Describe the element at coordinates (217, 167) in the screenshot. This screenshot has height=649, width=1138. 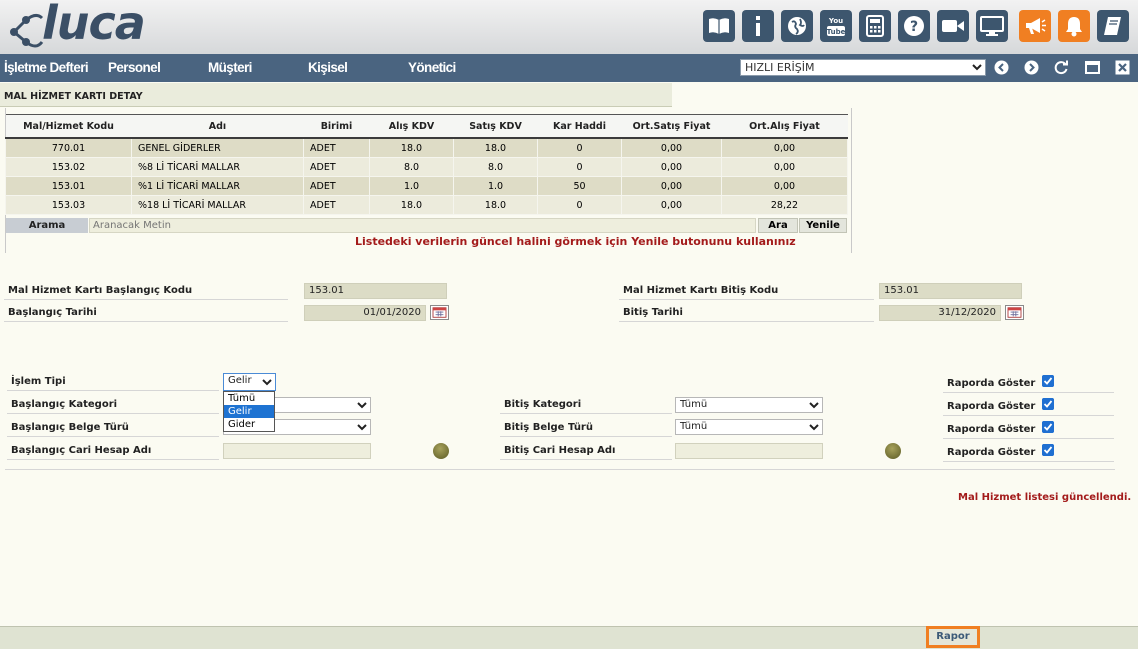
I see `cell-adi: %8 Lİ TİCARİ MALLAR` at that location.